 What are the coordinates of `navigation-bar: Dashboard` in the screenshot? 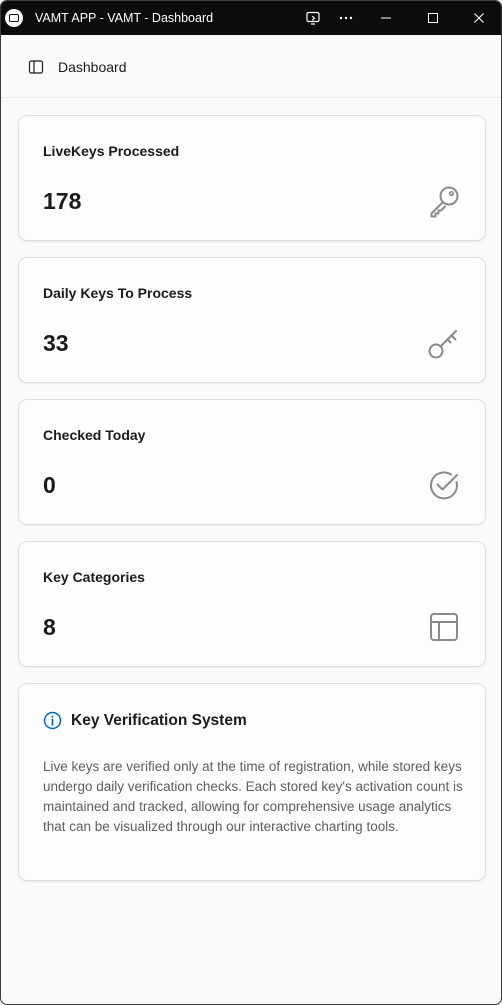 It's located at (251, 66).